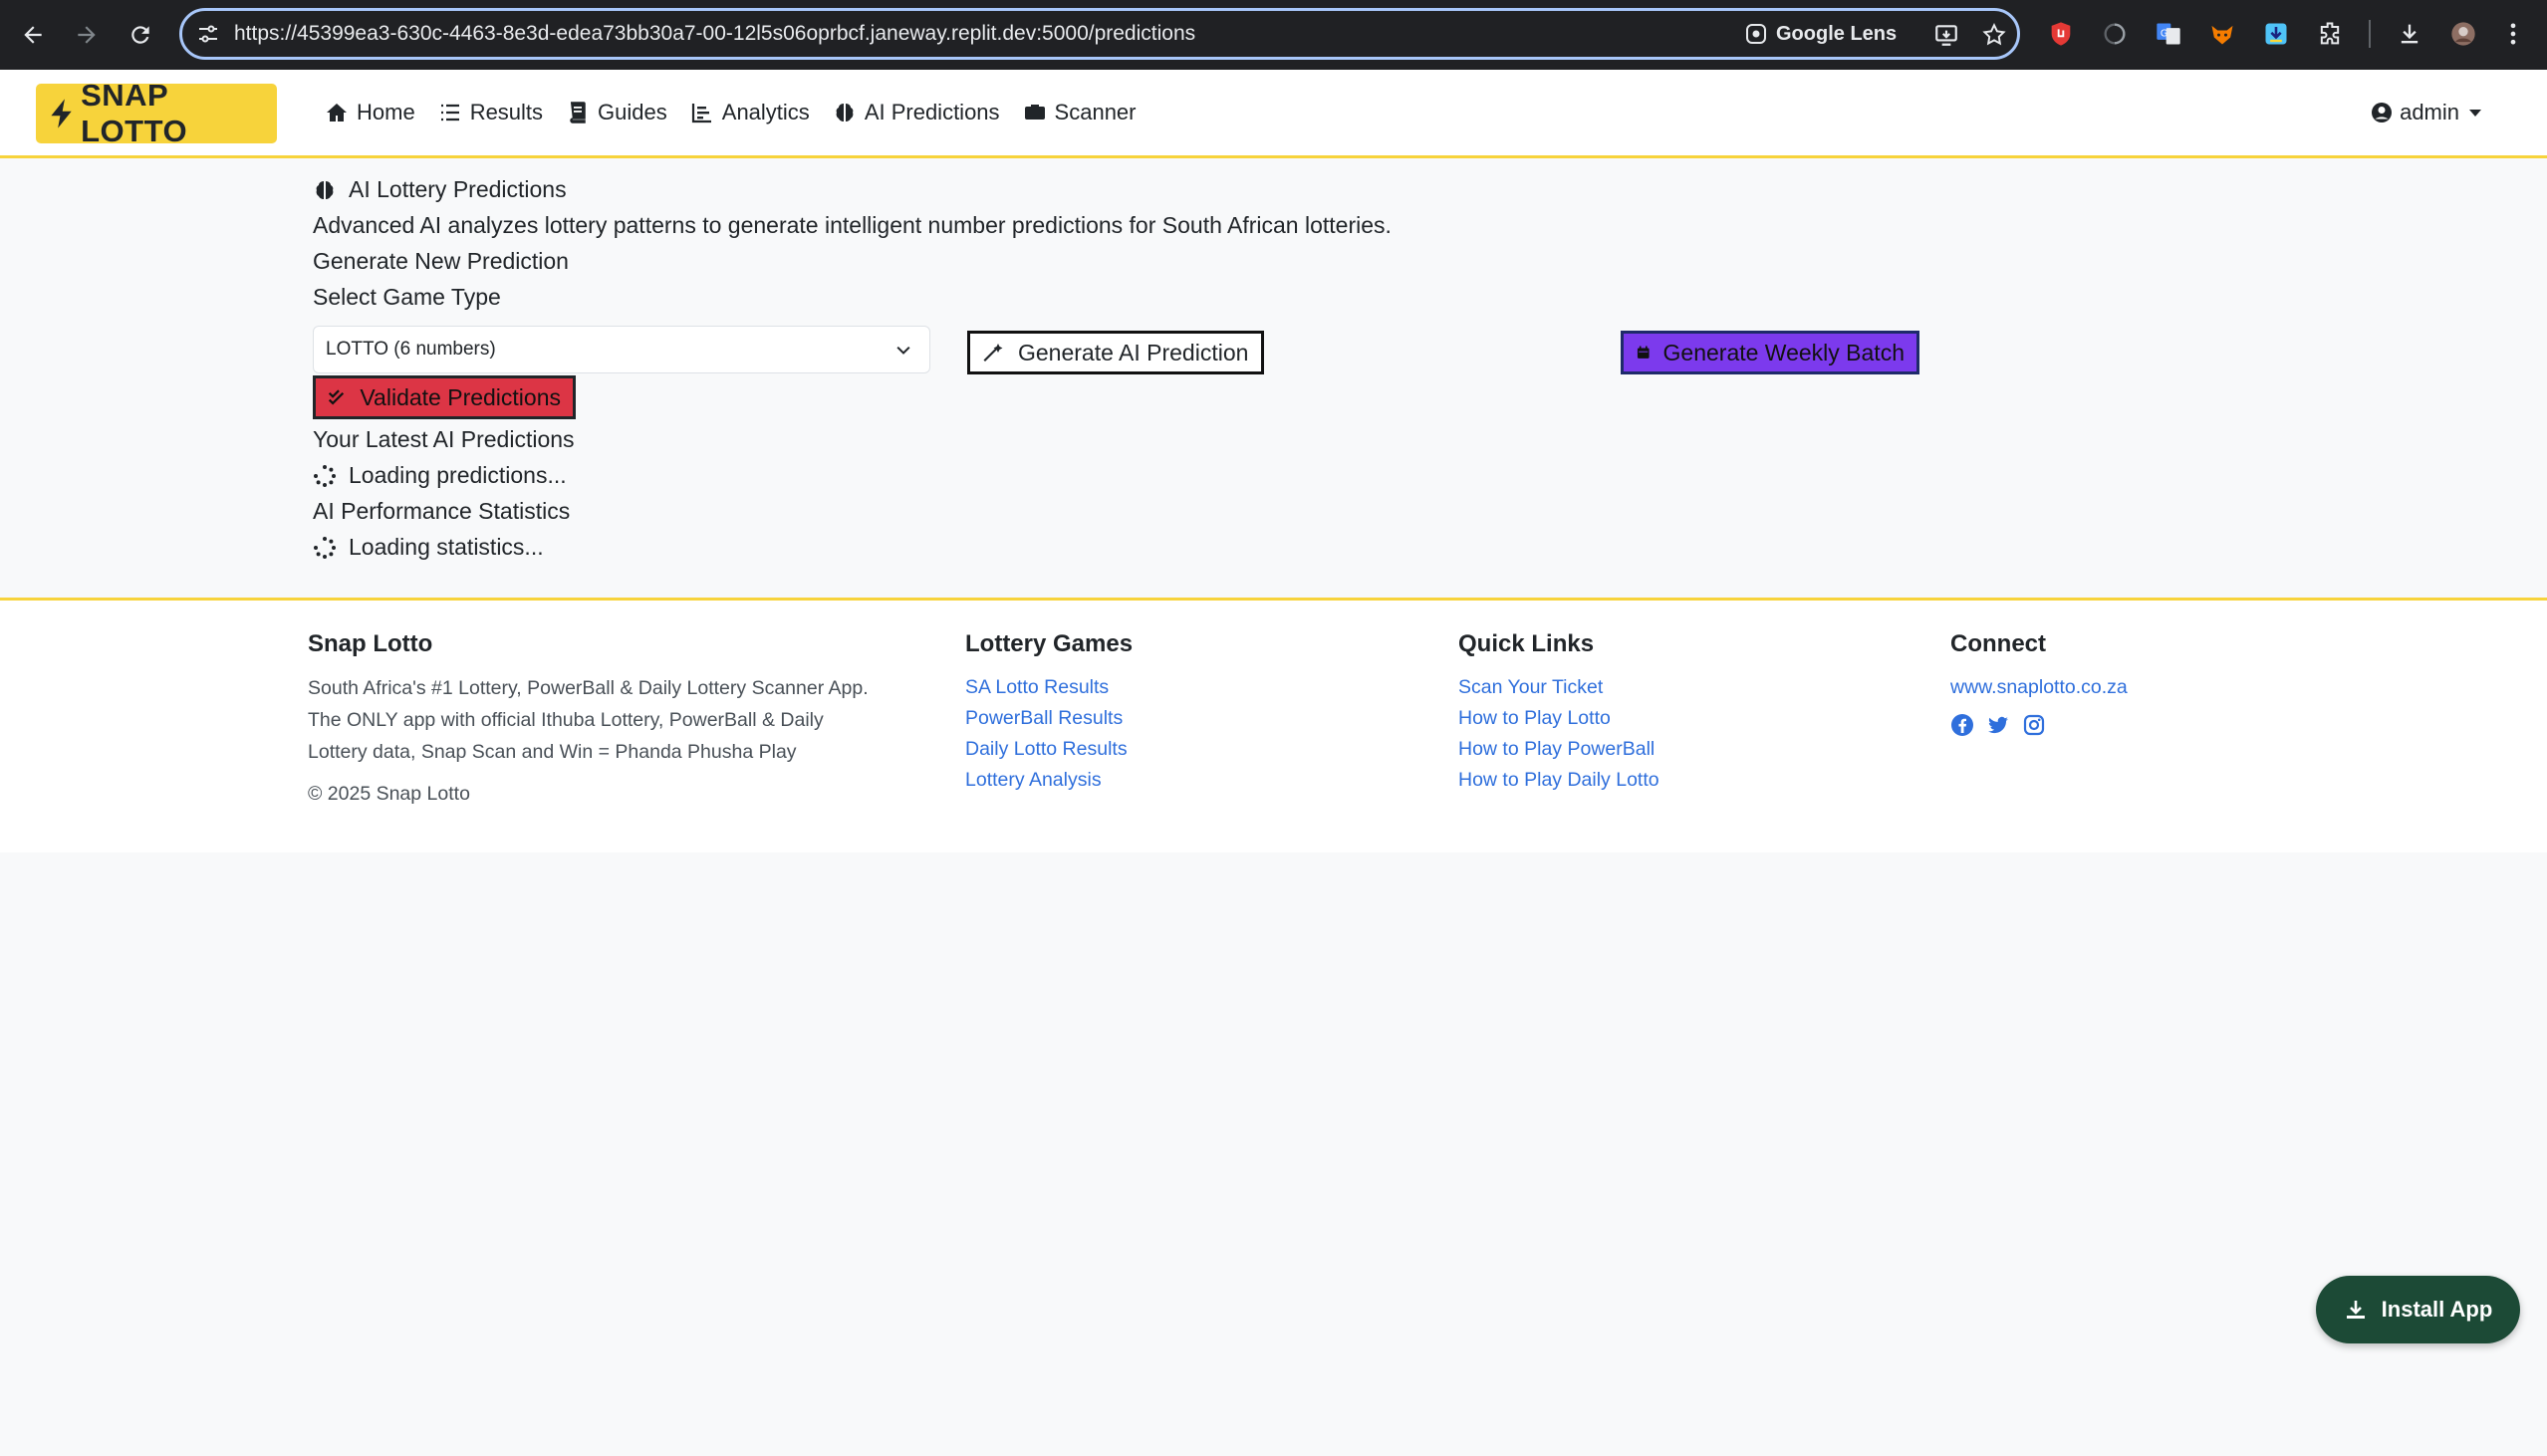  I want to click on downloads-button, so click(2409, 34).